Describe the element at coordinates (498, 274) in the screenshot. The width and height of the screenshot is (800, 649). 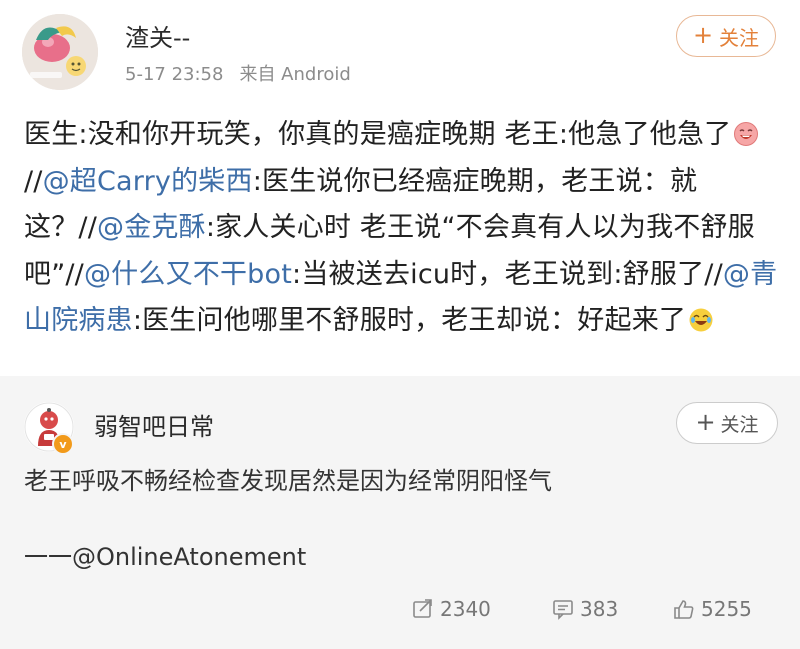
I see `post-text-segment: :当被送去icu时，老王说到:舒服了` at that location.